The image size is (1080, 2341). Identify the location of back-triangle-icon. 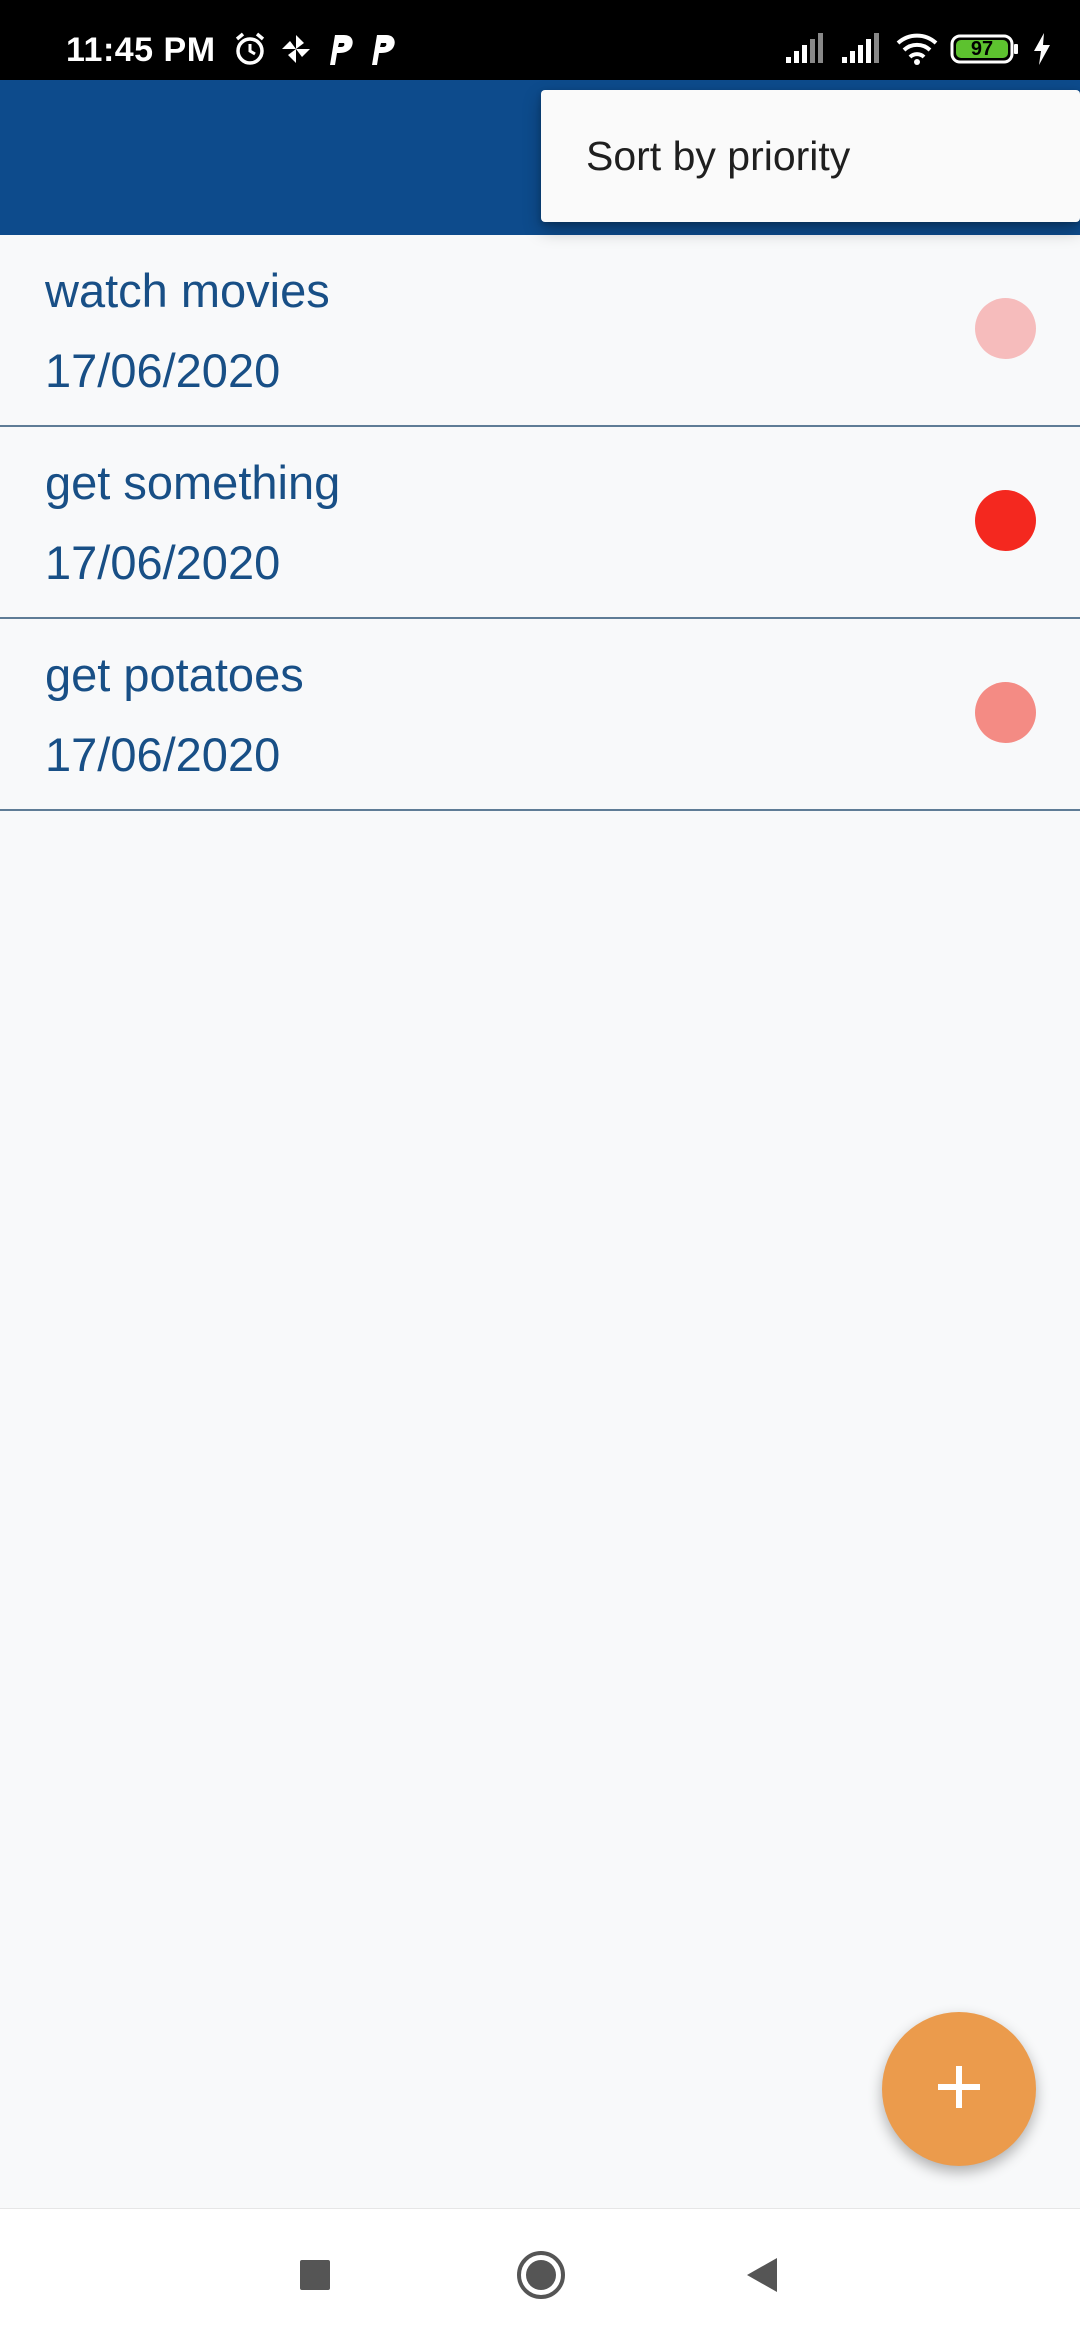
(761, 2277).